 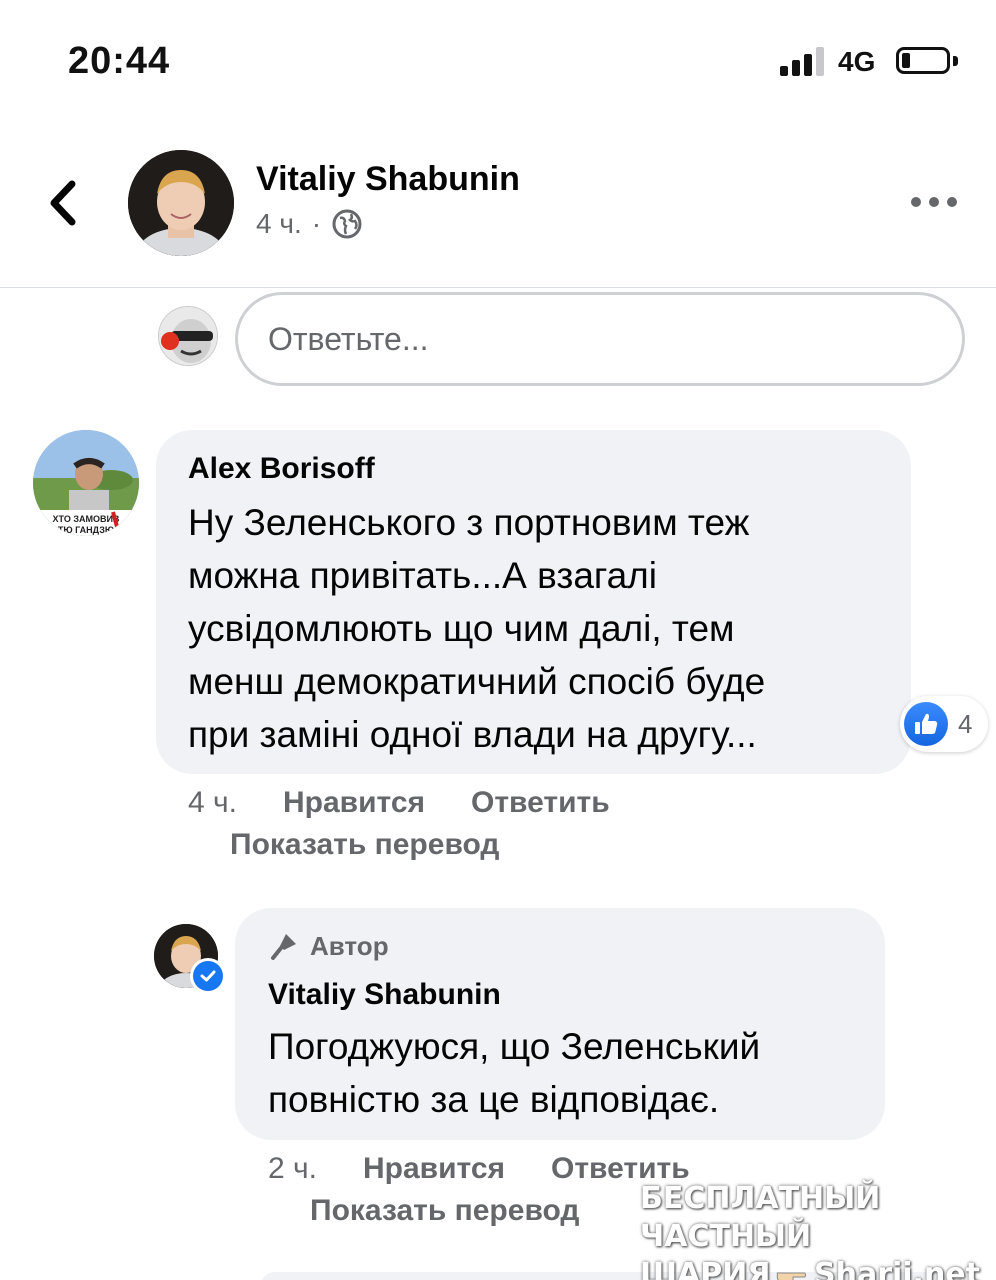 What do you see at coordinates (461, 628) in the screenshot?
I see `comment-line: усвідомлюють що чим далі, тем` at bounding box center [461, 628].